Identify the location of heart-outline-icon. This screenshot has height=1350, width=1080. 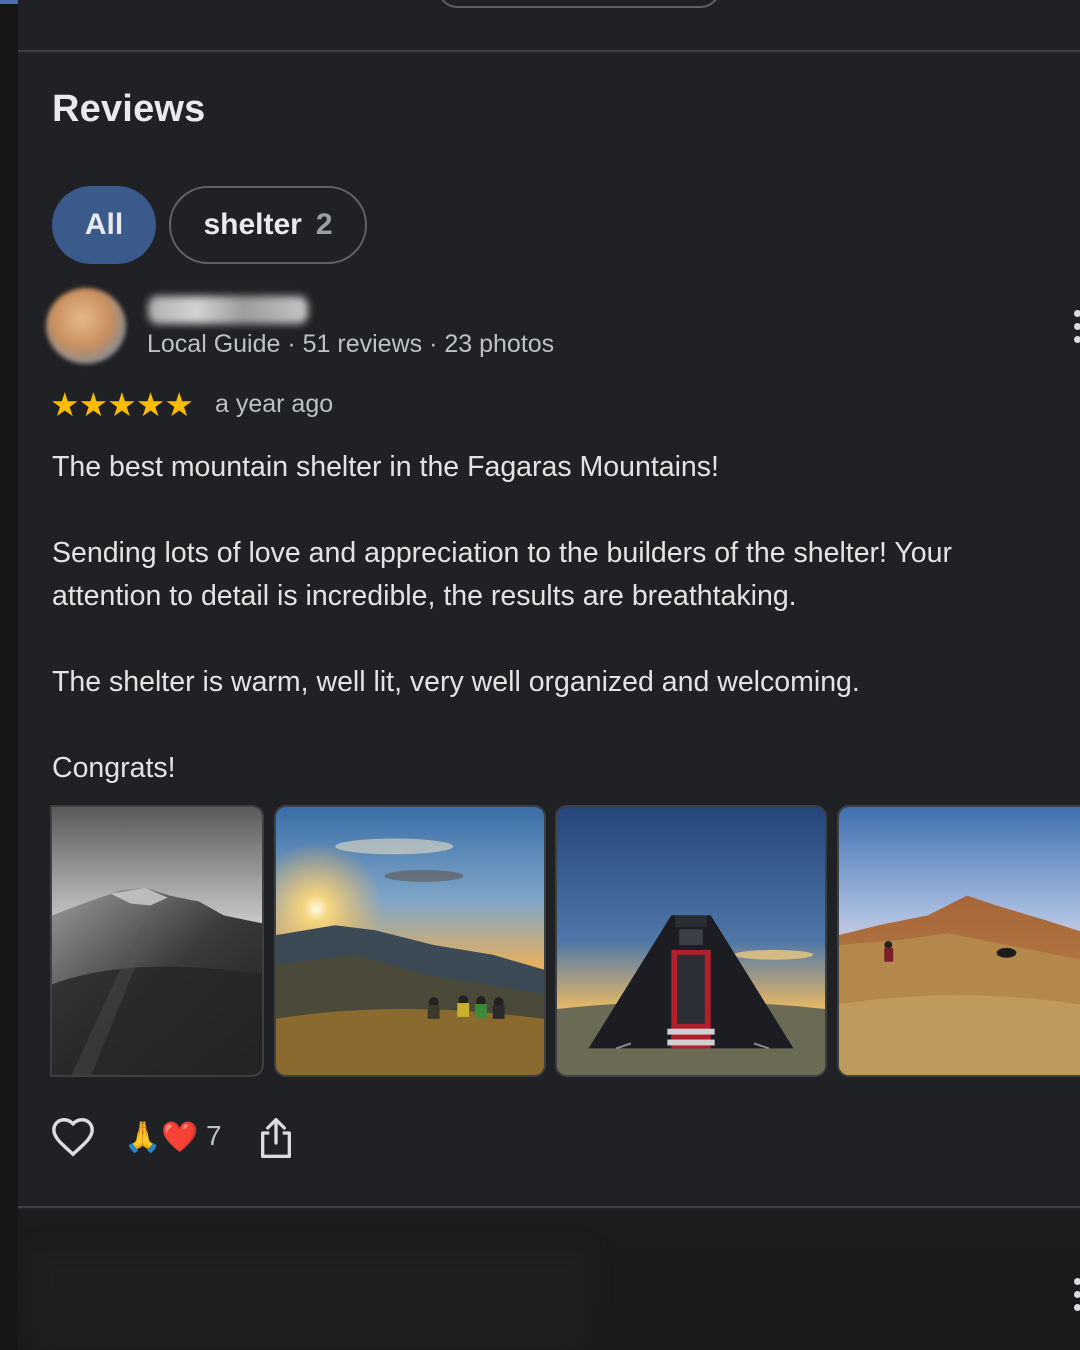
(73, 1137).